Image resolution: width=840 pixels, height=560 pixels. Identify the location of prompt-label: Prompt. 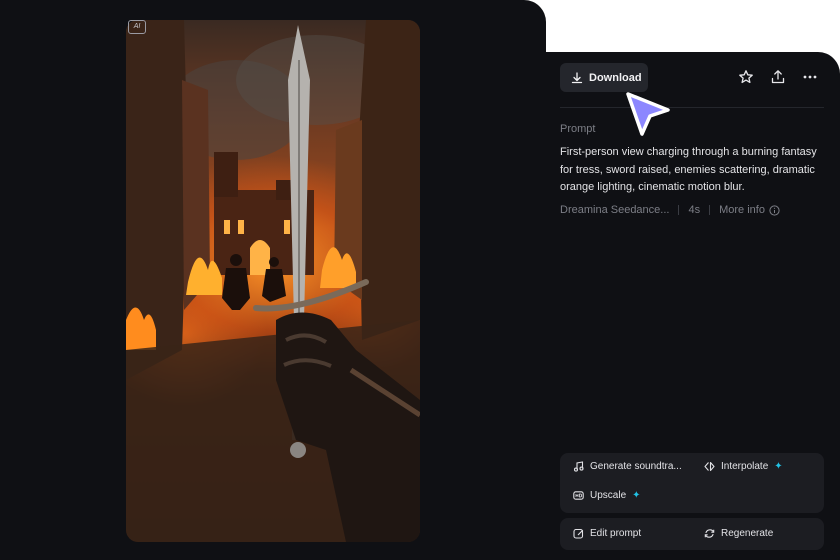
(578, 129).